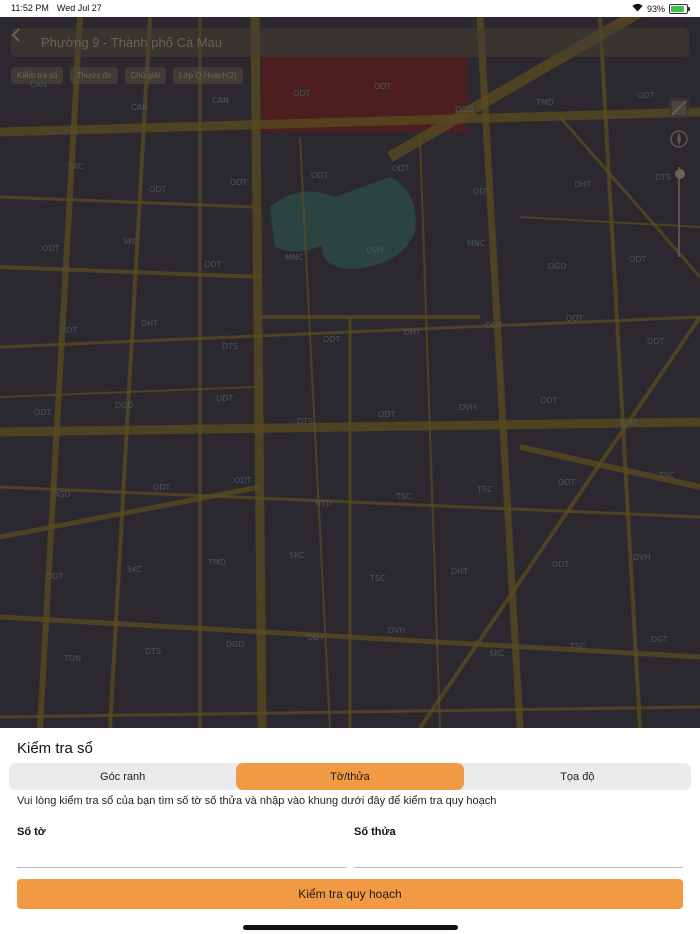 The height and width of the screenshot is (934, 700). I want to click on check-planning-button: Kiểm tra quy hoạch, so click(350, 894).